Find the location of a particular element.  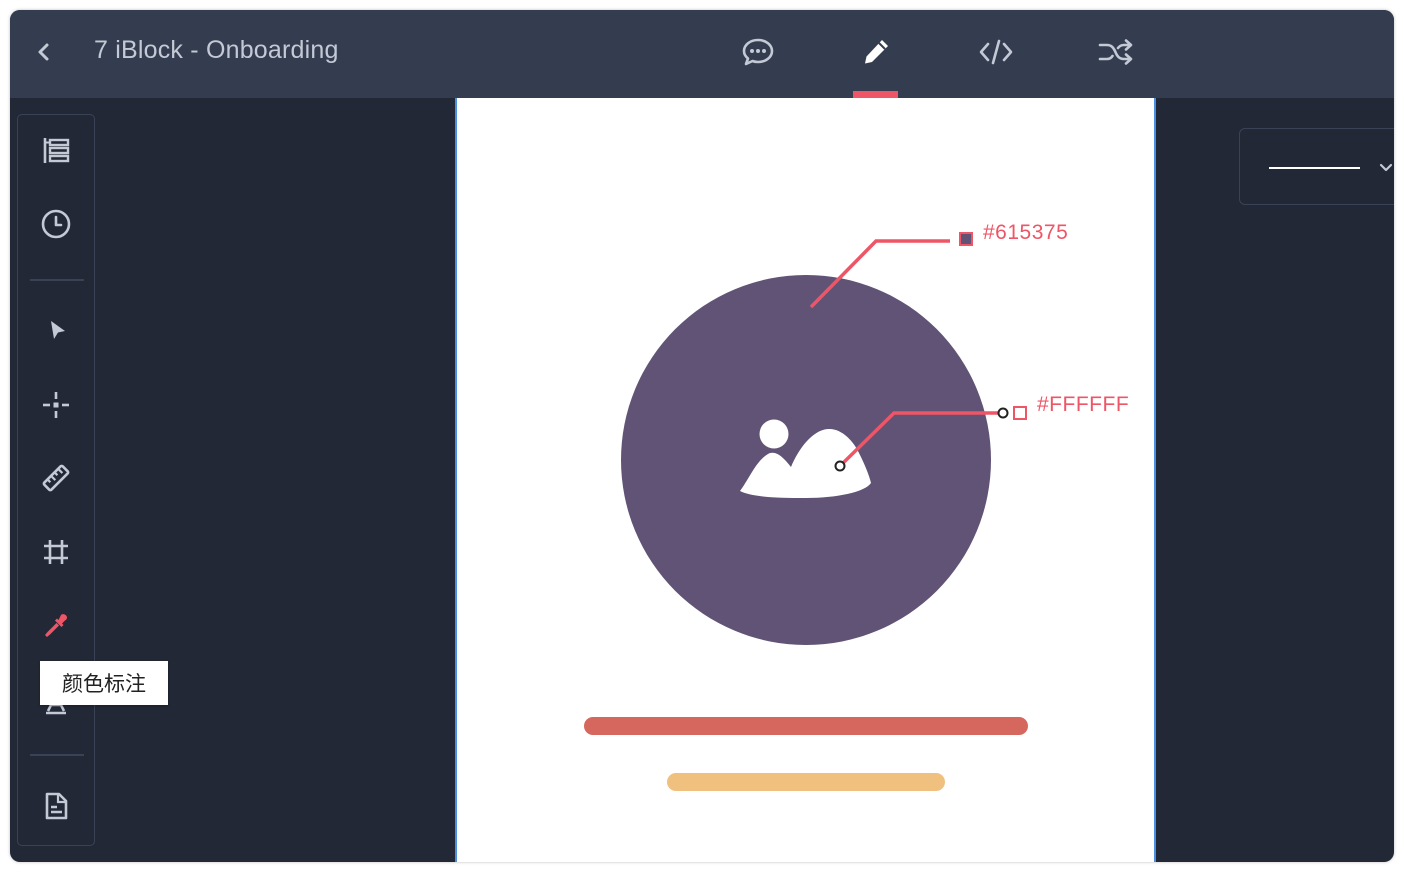

tool-tooltip: 颜色标注 is located at coordinates (104, 683).